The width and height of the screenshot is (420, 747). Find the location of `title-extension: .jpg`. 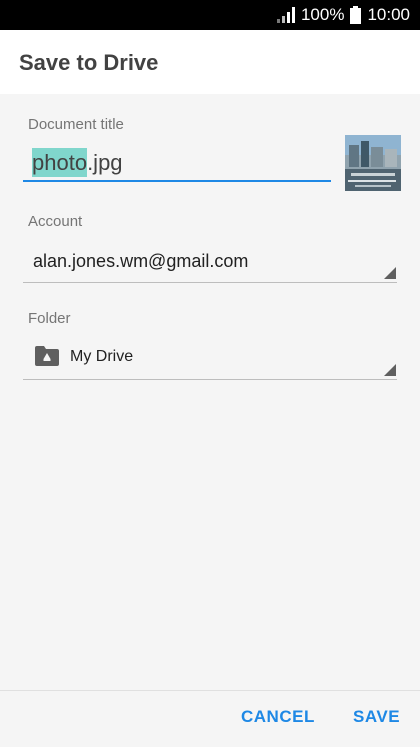

title-extension: .jpg is located at coordinates (105, 162).